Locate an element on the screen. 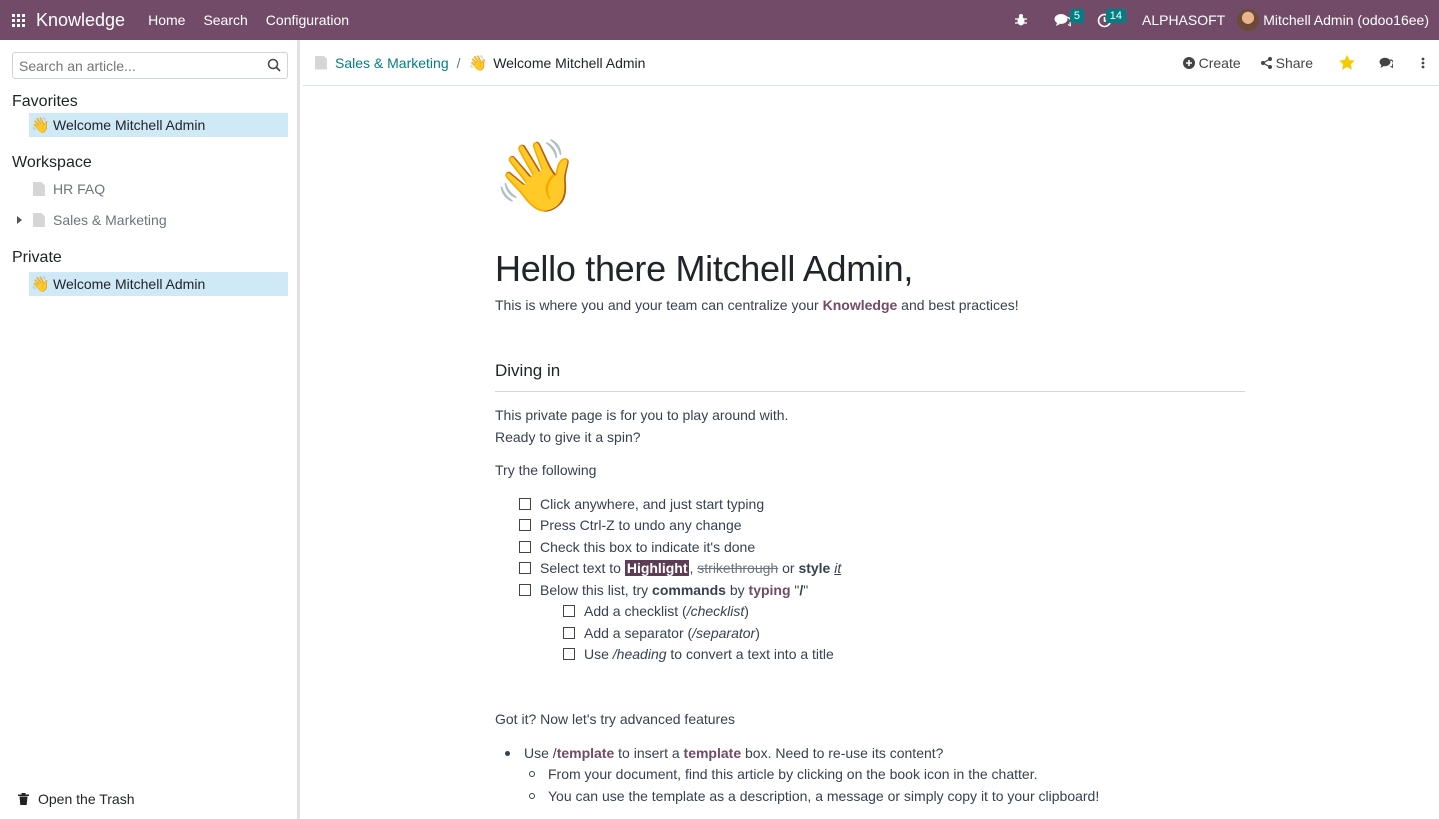 Image resolution: width=1439 pixels, height=819 pixels. private-heading: Private is located at coordinates (37, 257).